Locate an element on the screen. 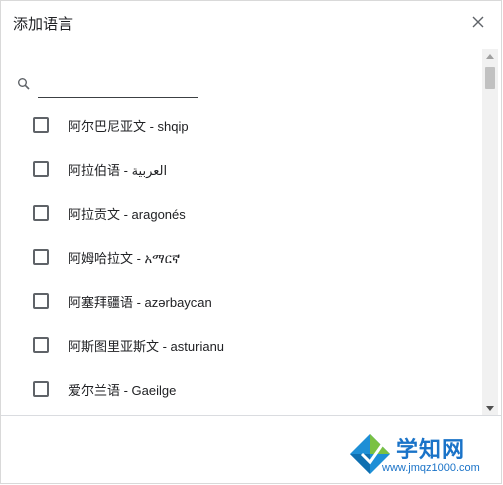 Image resolution: width=503 pixels, height=485 pixels. language-row: 阿斯图里亚斯文 - asturianu is located at coordinates (240, 345).